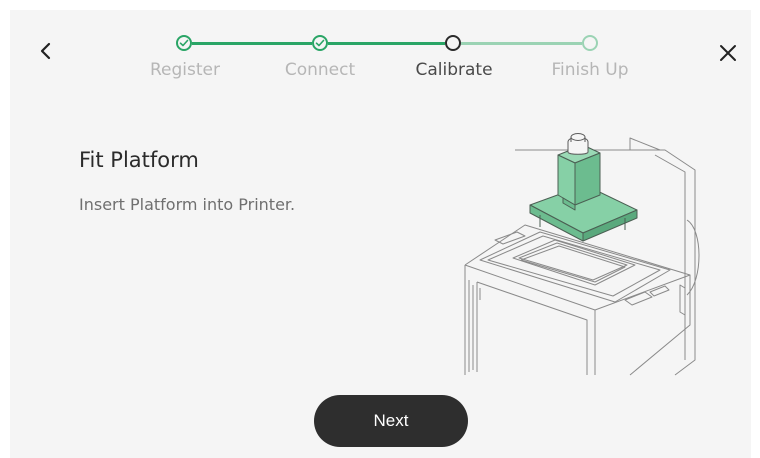 The height and width of the screenshot is (458, 760). I want to click on step-label-calibrate: Calibrate, so click(454, 70).